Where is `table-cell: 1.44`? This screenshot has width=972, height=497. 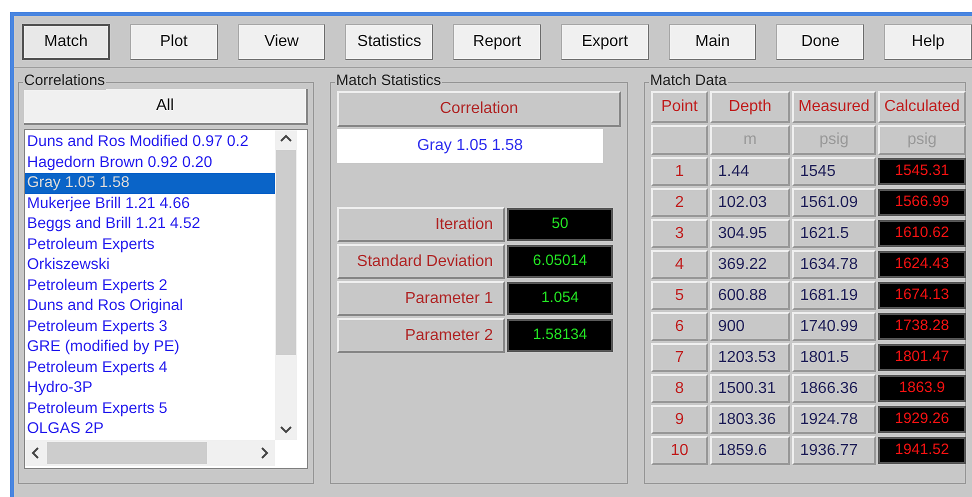 table-cell: 1.44 is located at coordinates (750, 171).